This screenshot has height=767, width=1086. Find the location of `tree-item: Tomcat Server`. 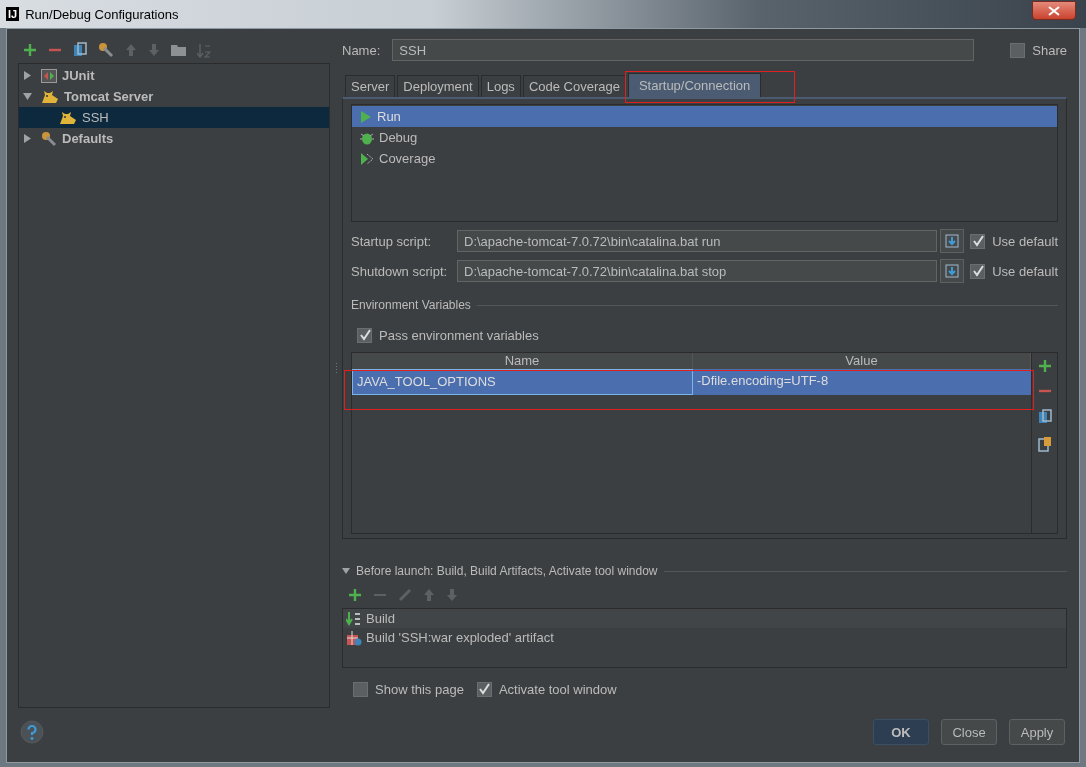

tree-item: Tomcat Server is located at coordinates (174, 96).